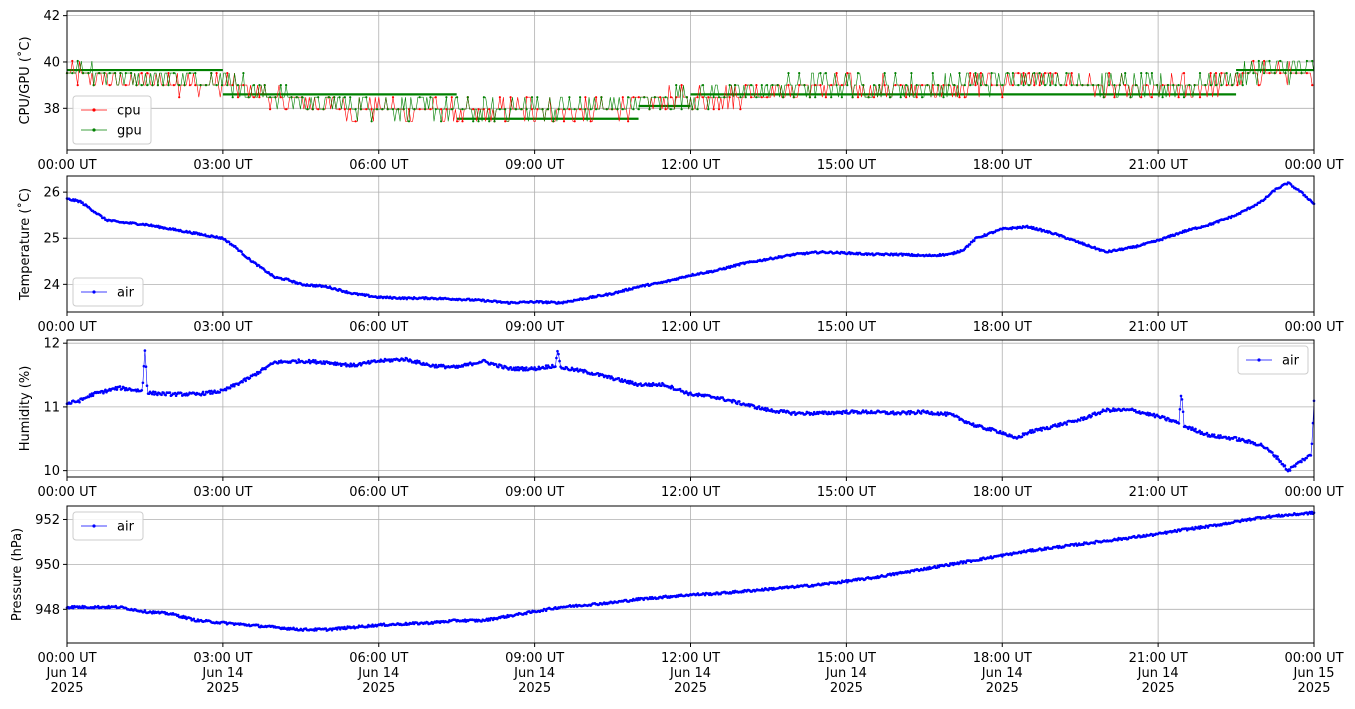 This screenshot has height=709, width=1355. What do you see at coordinates (51, 239) in the screenshot?
I see `y-tick-label: 25` at bounding box center [51, 239].